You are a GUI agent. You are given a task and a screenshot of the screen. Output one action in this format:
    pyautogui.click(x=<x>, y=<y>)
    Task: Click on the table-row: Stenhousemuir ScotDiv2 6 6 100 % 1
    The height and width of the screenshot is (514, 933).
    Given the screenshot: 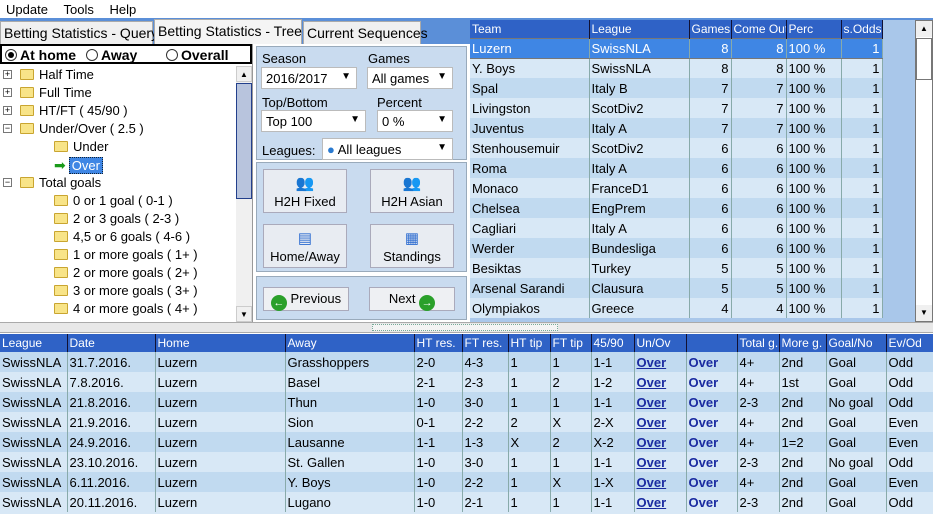 What is the action you would take?
    pyautogui.click(x=676, y=148)
    